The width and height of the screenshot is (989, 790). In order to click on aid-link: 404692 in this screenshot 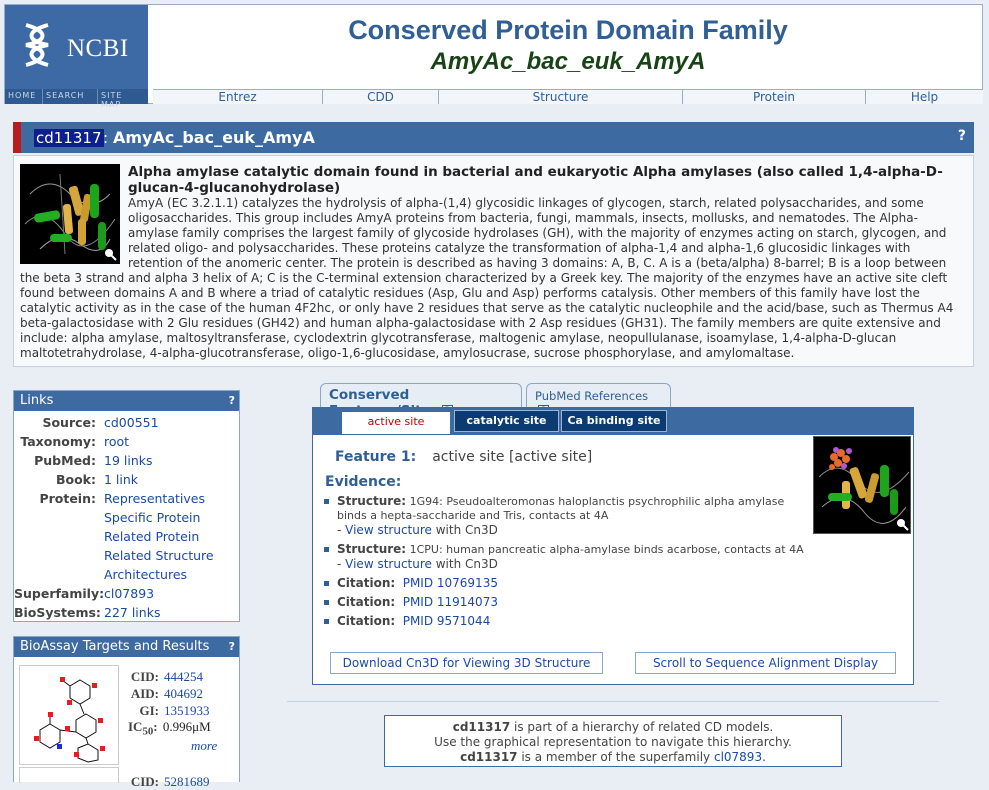, I will do `click(183, 693)`.